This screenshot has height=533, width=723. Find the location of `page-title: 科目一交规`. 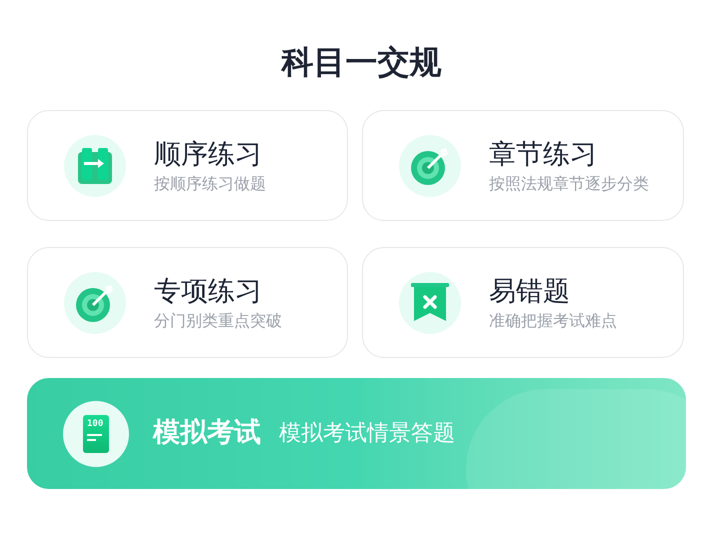

page-title: 科目一交规 is located at coordinates (362, 62).